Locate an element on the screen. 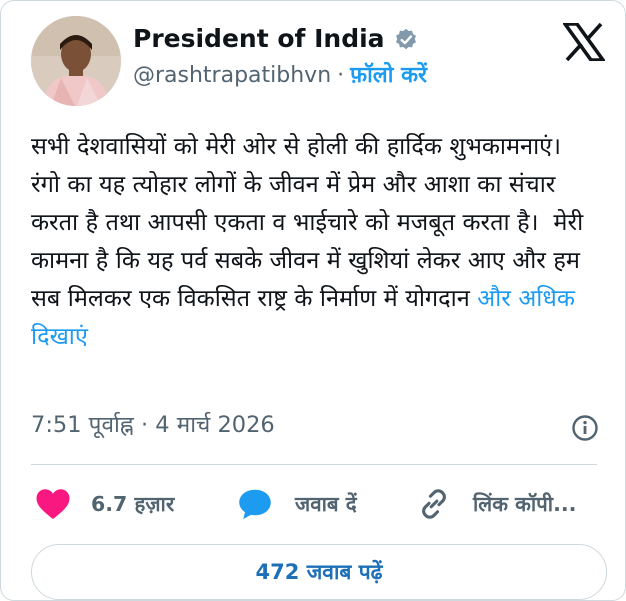  info-icon is located at coordinates (585, 428).